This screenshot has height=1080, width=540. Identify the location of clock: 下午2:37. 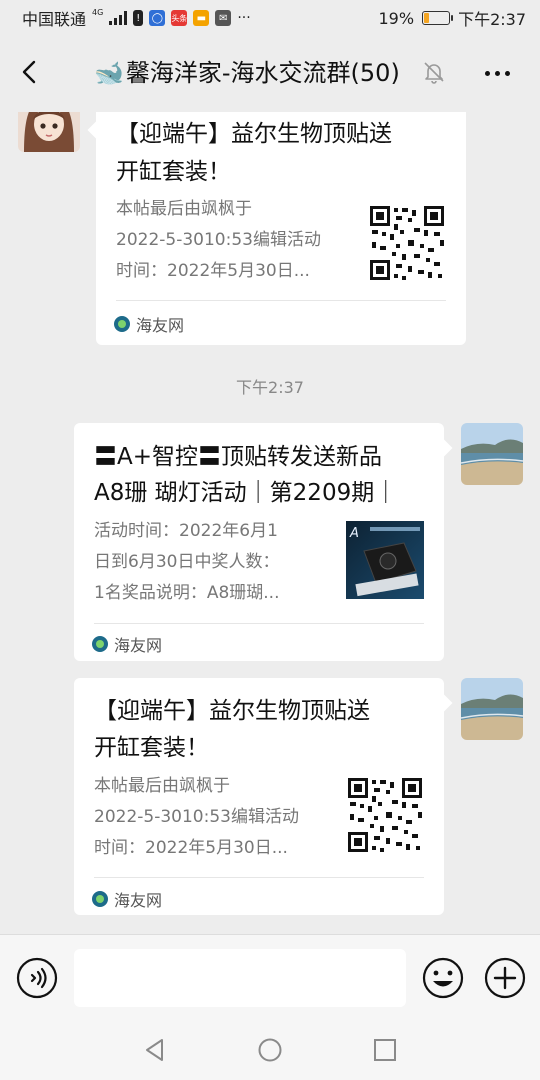
(492, 19).